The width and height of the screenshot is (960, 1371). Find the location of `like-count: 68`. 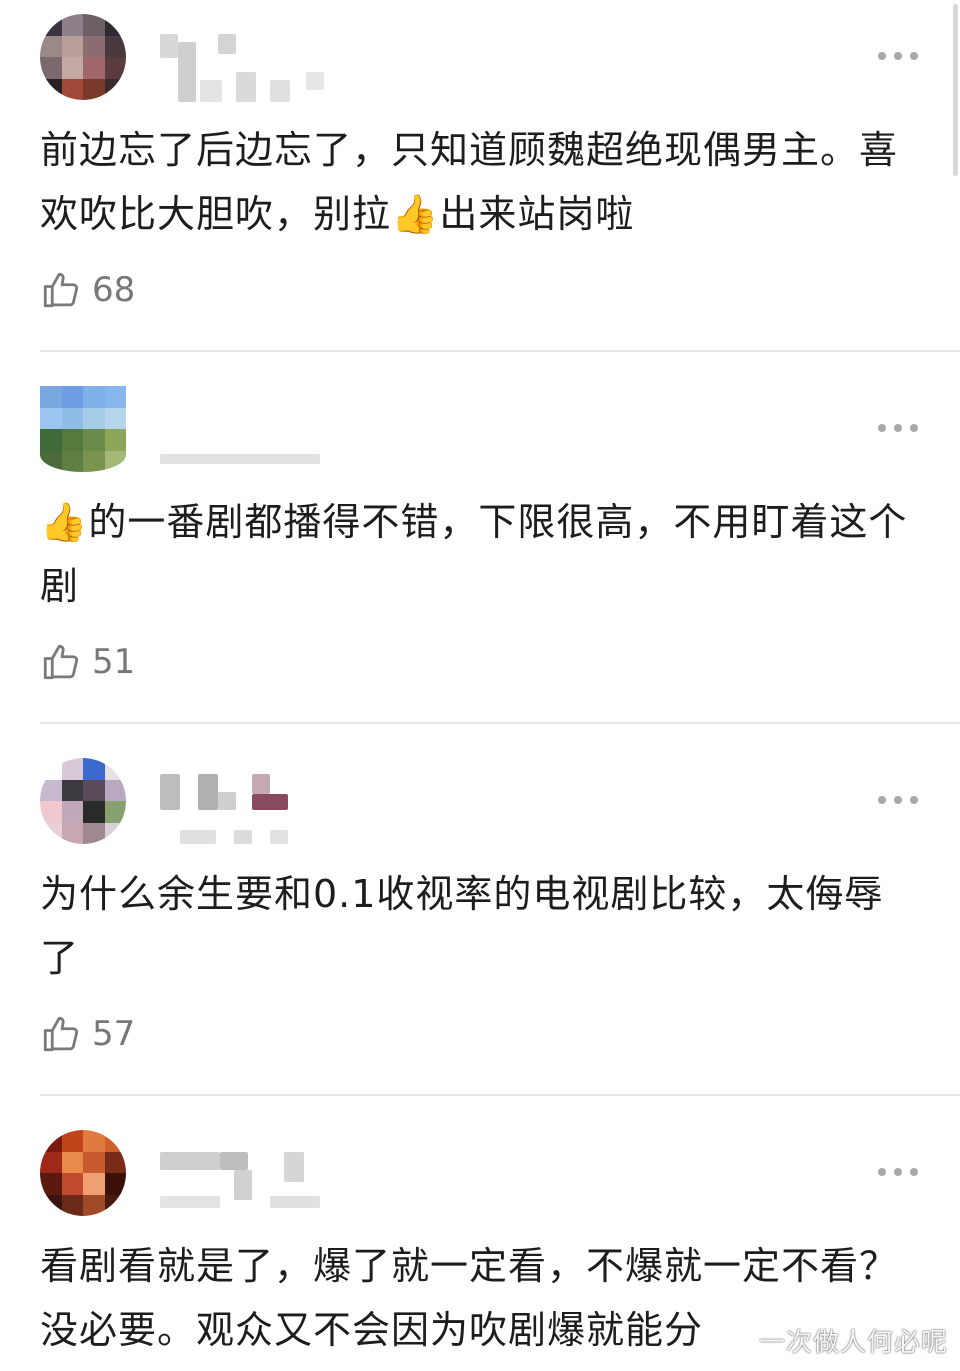

like-count: 68 is located at coordinates (114, 290).